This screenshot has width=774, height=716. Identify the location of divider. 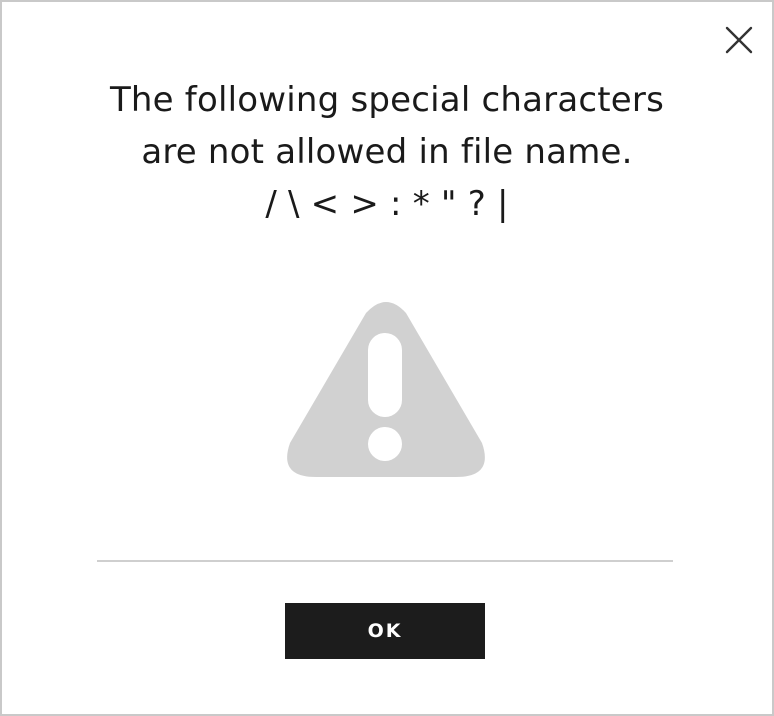
(385, 561).